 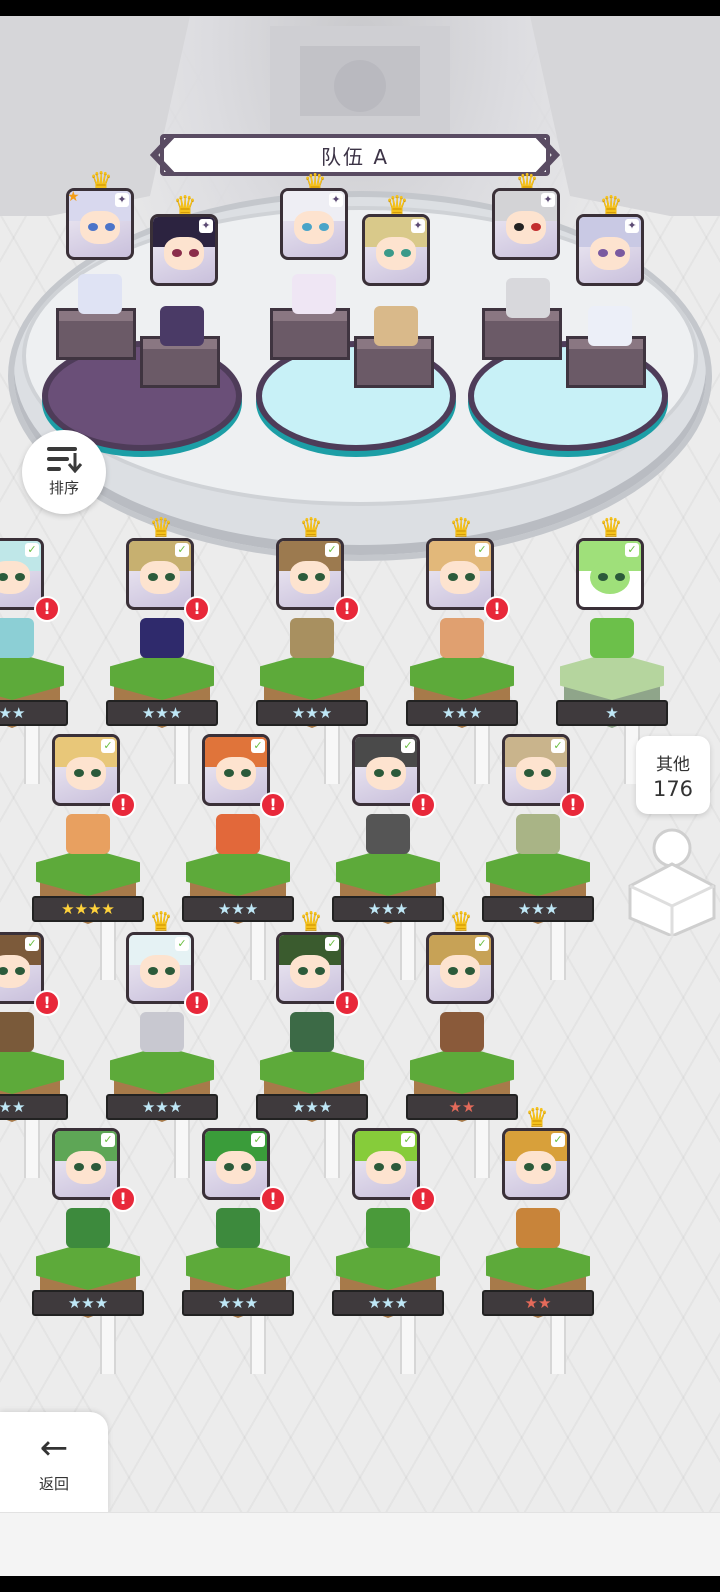 What do you see at coordinates (673, 775) in the screenshot?
I see `other-heroes-button: 其他 176` at bounding box center [673, 775].